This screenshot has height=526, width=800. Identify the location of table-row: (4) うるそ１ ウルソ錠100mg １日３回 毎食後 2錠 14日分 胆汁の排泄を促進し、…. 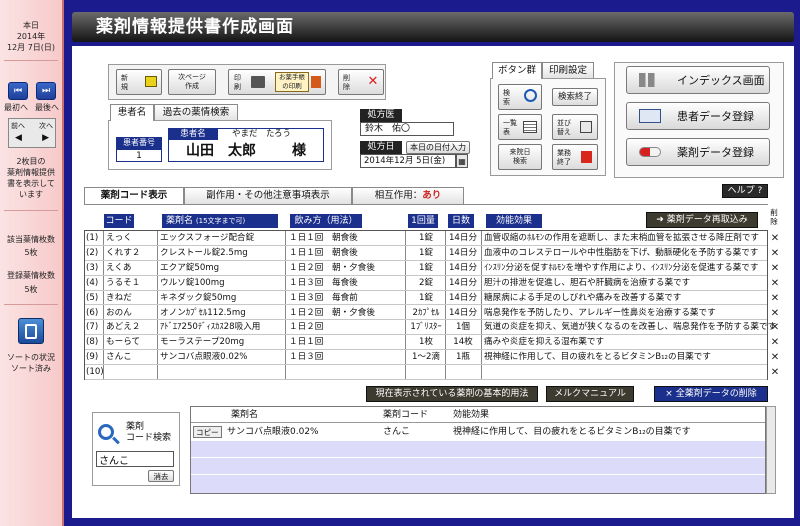
(426, 283).